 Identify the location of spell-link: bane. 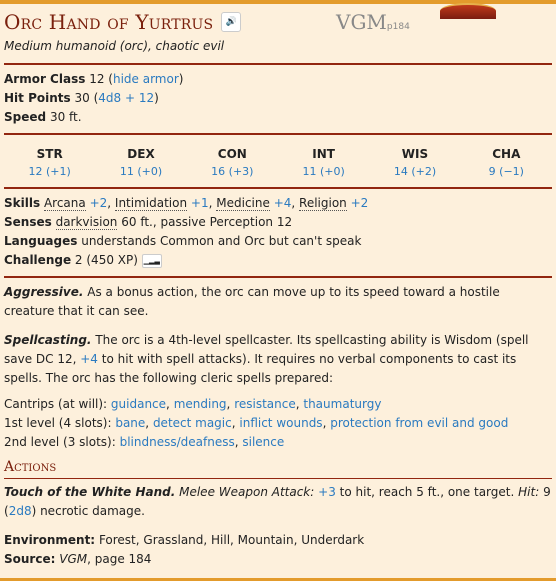
(130, 423).